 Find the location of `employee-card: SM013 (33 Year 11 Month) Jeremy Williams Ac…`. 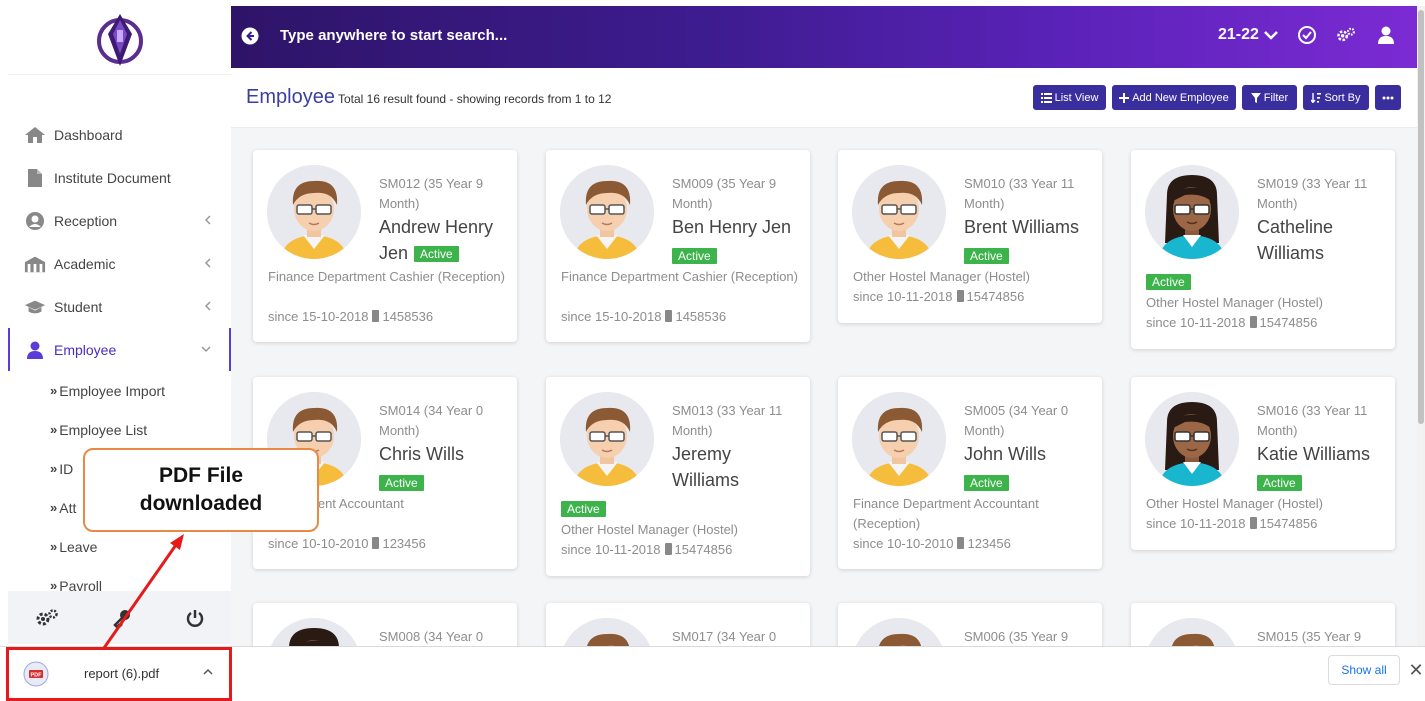

employee-card: SM013 (33 Year 11 Month) Jeremy Williams Ac… is located at coordinates (678, 476).